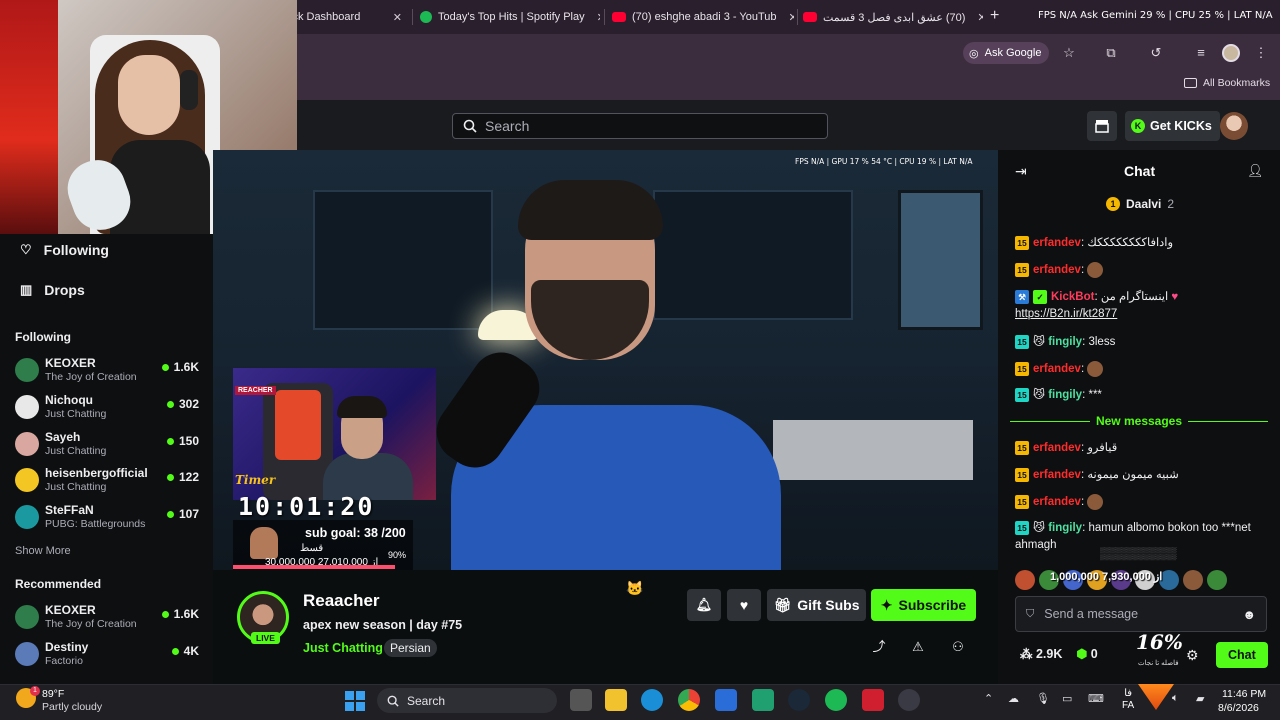 Image resolution: width=1280 pixels, height=720 pixels. What do you see at coordinates (1142, 342) in the screenshot?
I see `chat-message: 15 😼︎ fingily: 3less` at bounding box center [1142, 342].